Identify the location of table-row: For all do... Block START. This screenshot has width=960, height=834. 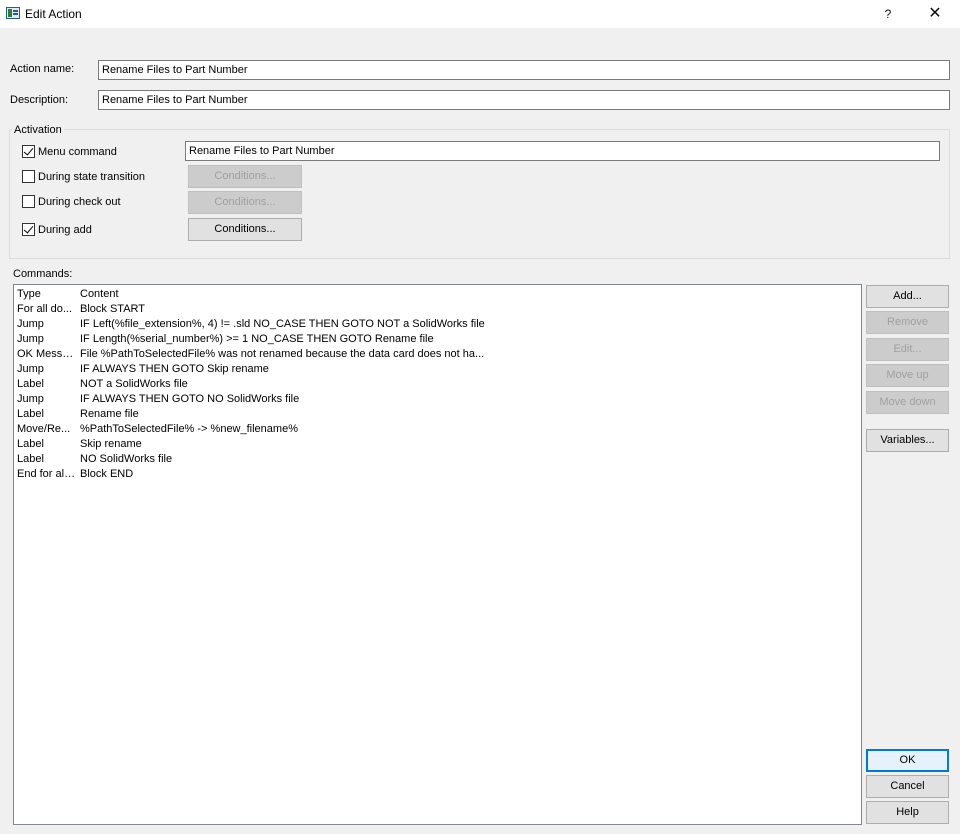
(437, 309).